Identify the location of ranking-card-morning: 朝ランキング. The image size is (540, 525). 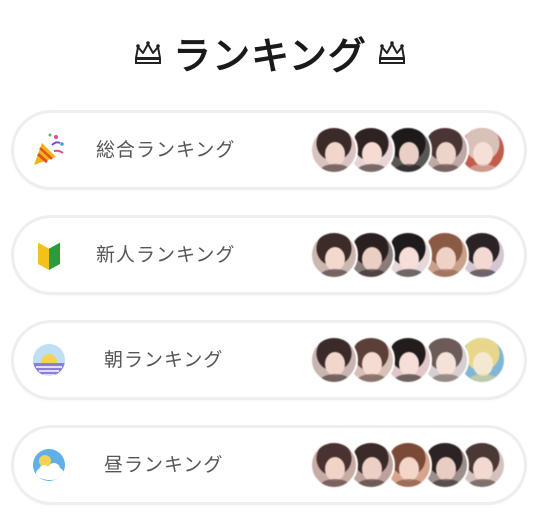
(269, 360).